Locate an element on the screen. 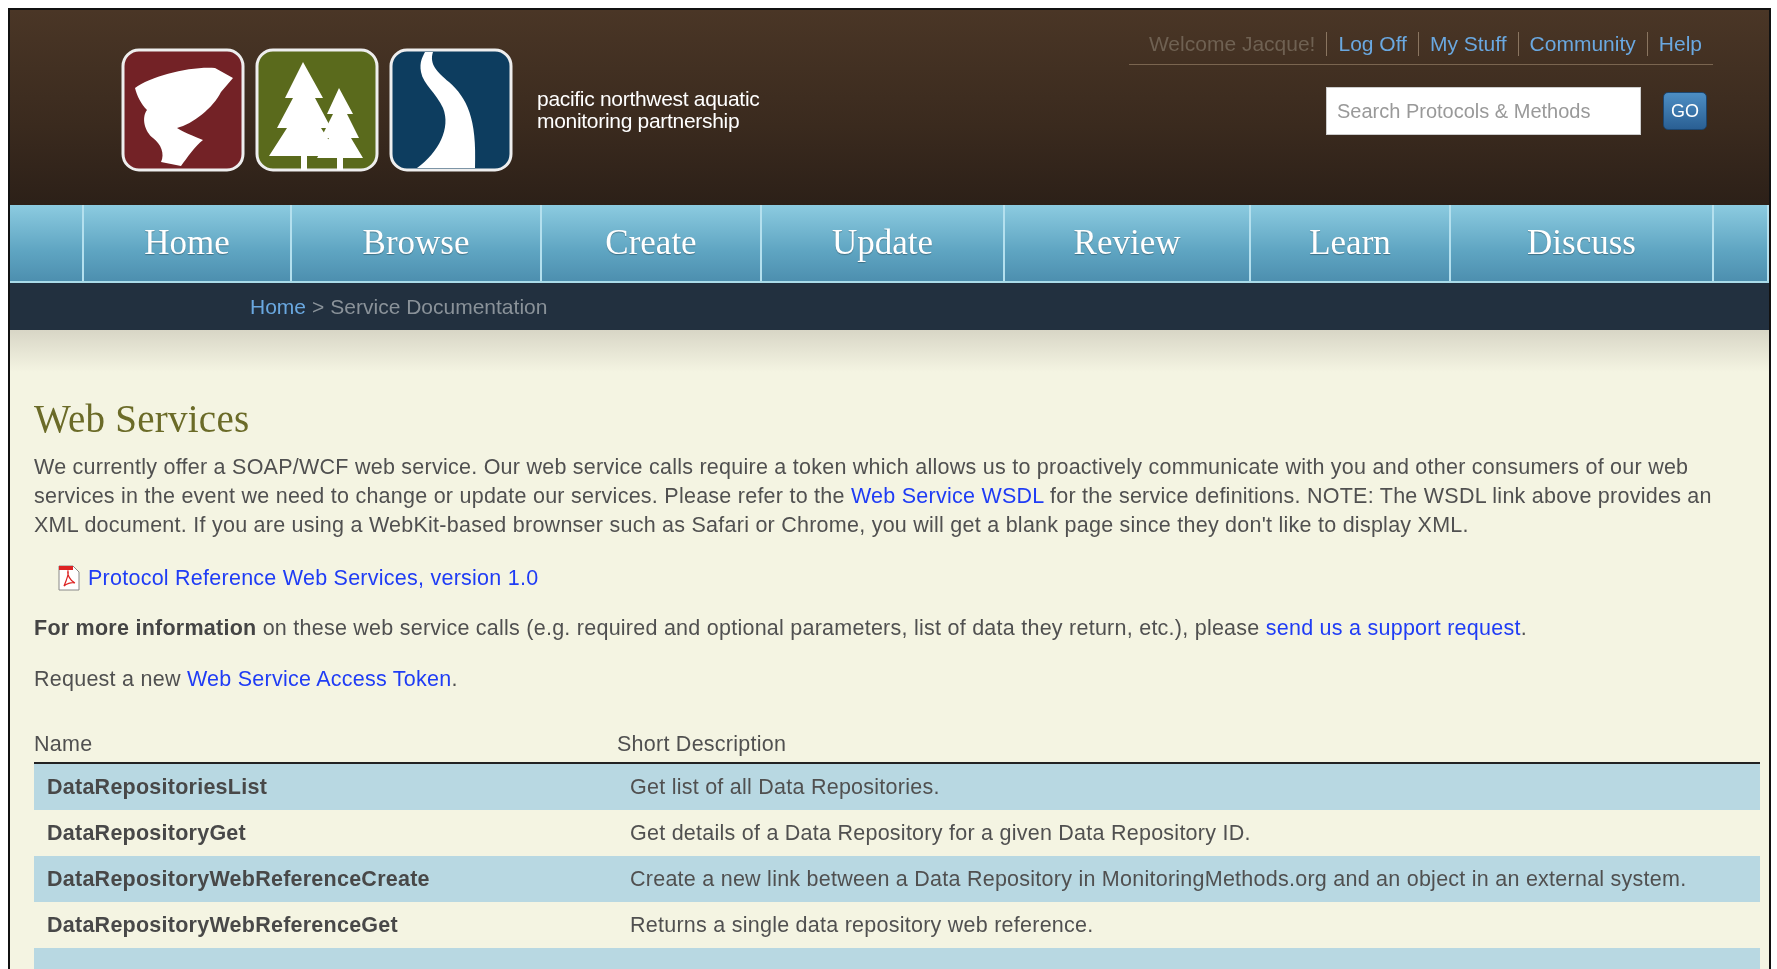 This screenshot has width=1777, height=969. document-link: Protocol Reference Web Services, version 1.0 is located at coordinates (313, 578).